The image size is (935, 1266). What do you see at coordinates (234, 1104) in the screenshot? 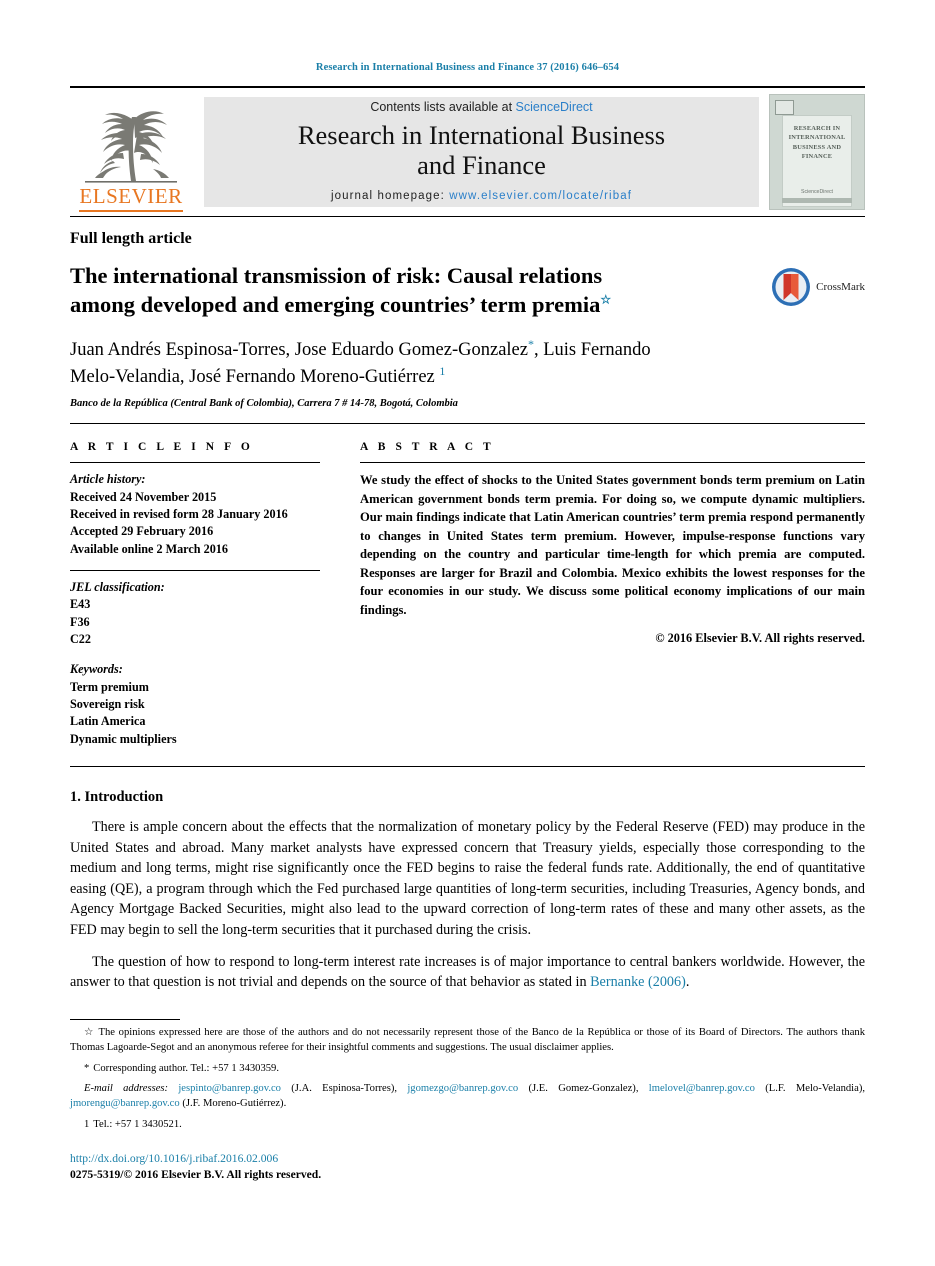
I see `email-owner: (J.F. Moreno-Gutiérrez).` at bounding box center [234, 1104].